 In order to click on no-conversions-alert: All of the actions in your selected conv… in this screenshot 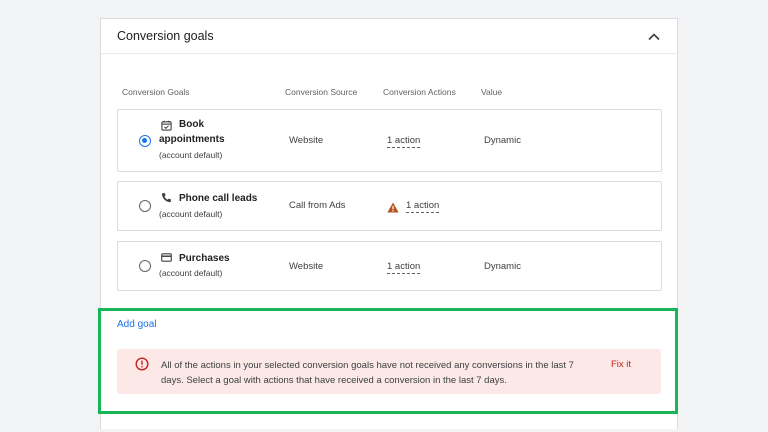, I will do `click(389, 371)`.